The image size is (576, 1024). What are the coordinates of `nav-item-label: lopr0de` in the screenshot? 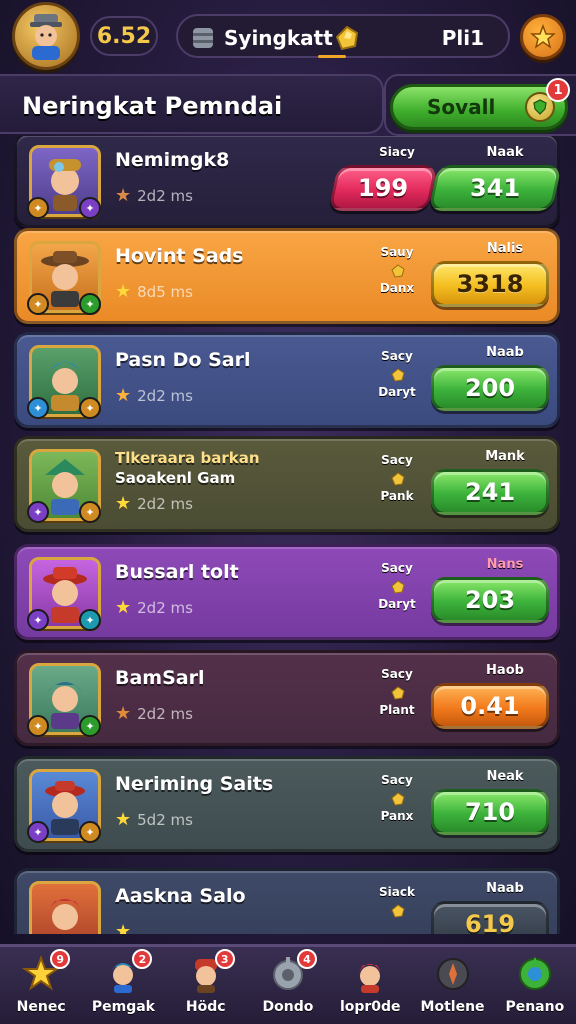 It's located at (370, 1007).